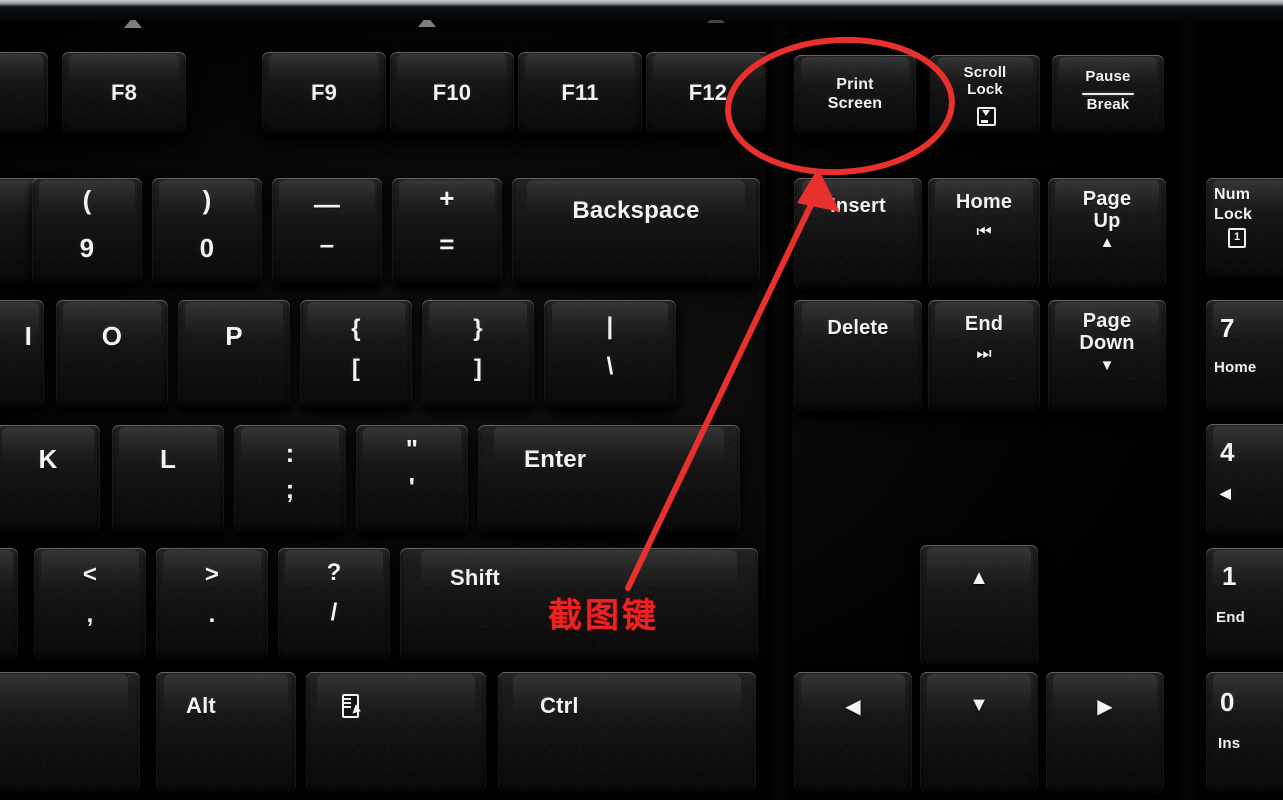  Describe the element at coordinates (627, 733) in the screenshot. I see `key-ctrl-right: Ctrl` at that location.